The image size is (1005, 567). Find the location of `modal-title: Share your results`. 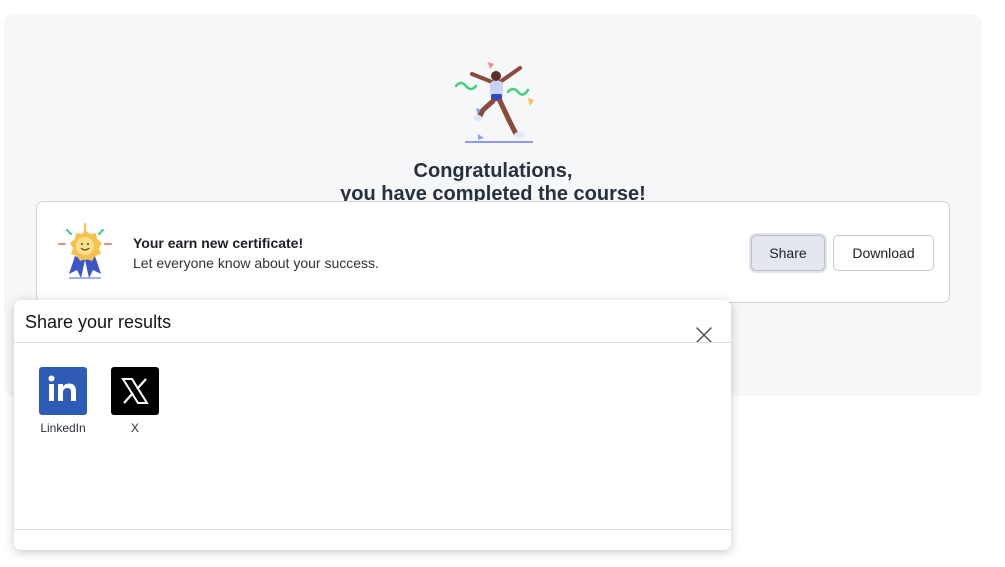

modal-title: Share your results is located at coordinates (98, 322).